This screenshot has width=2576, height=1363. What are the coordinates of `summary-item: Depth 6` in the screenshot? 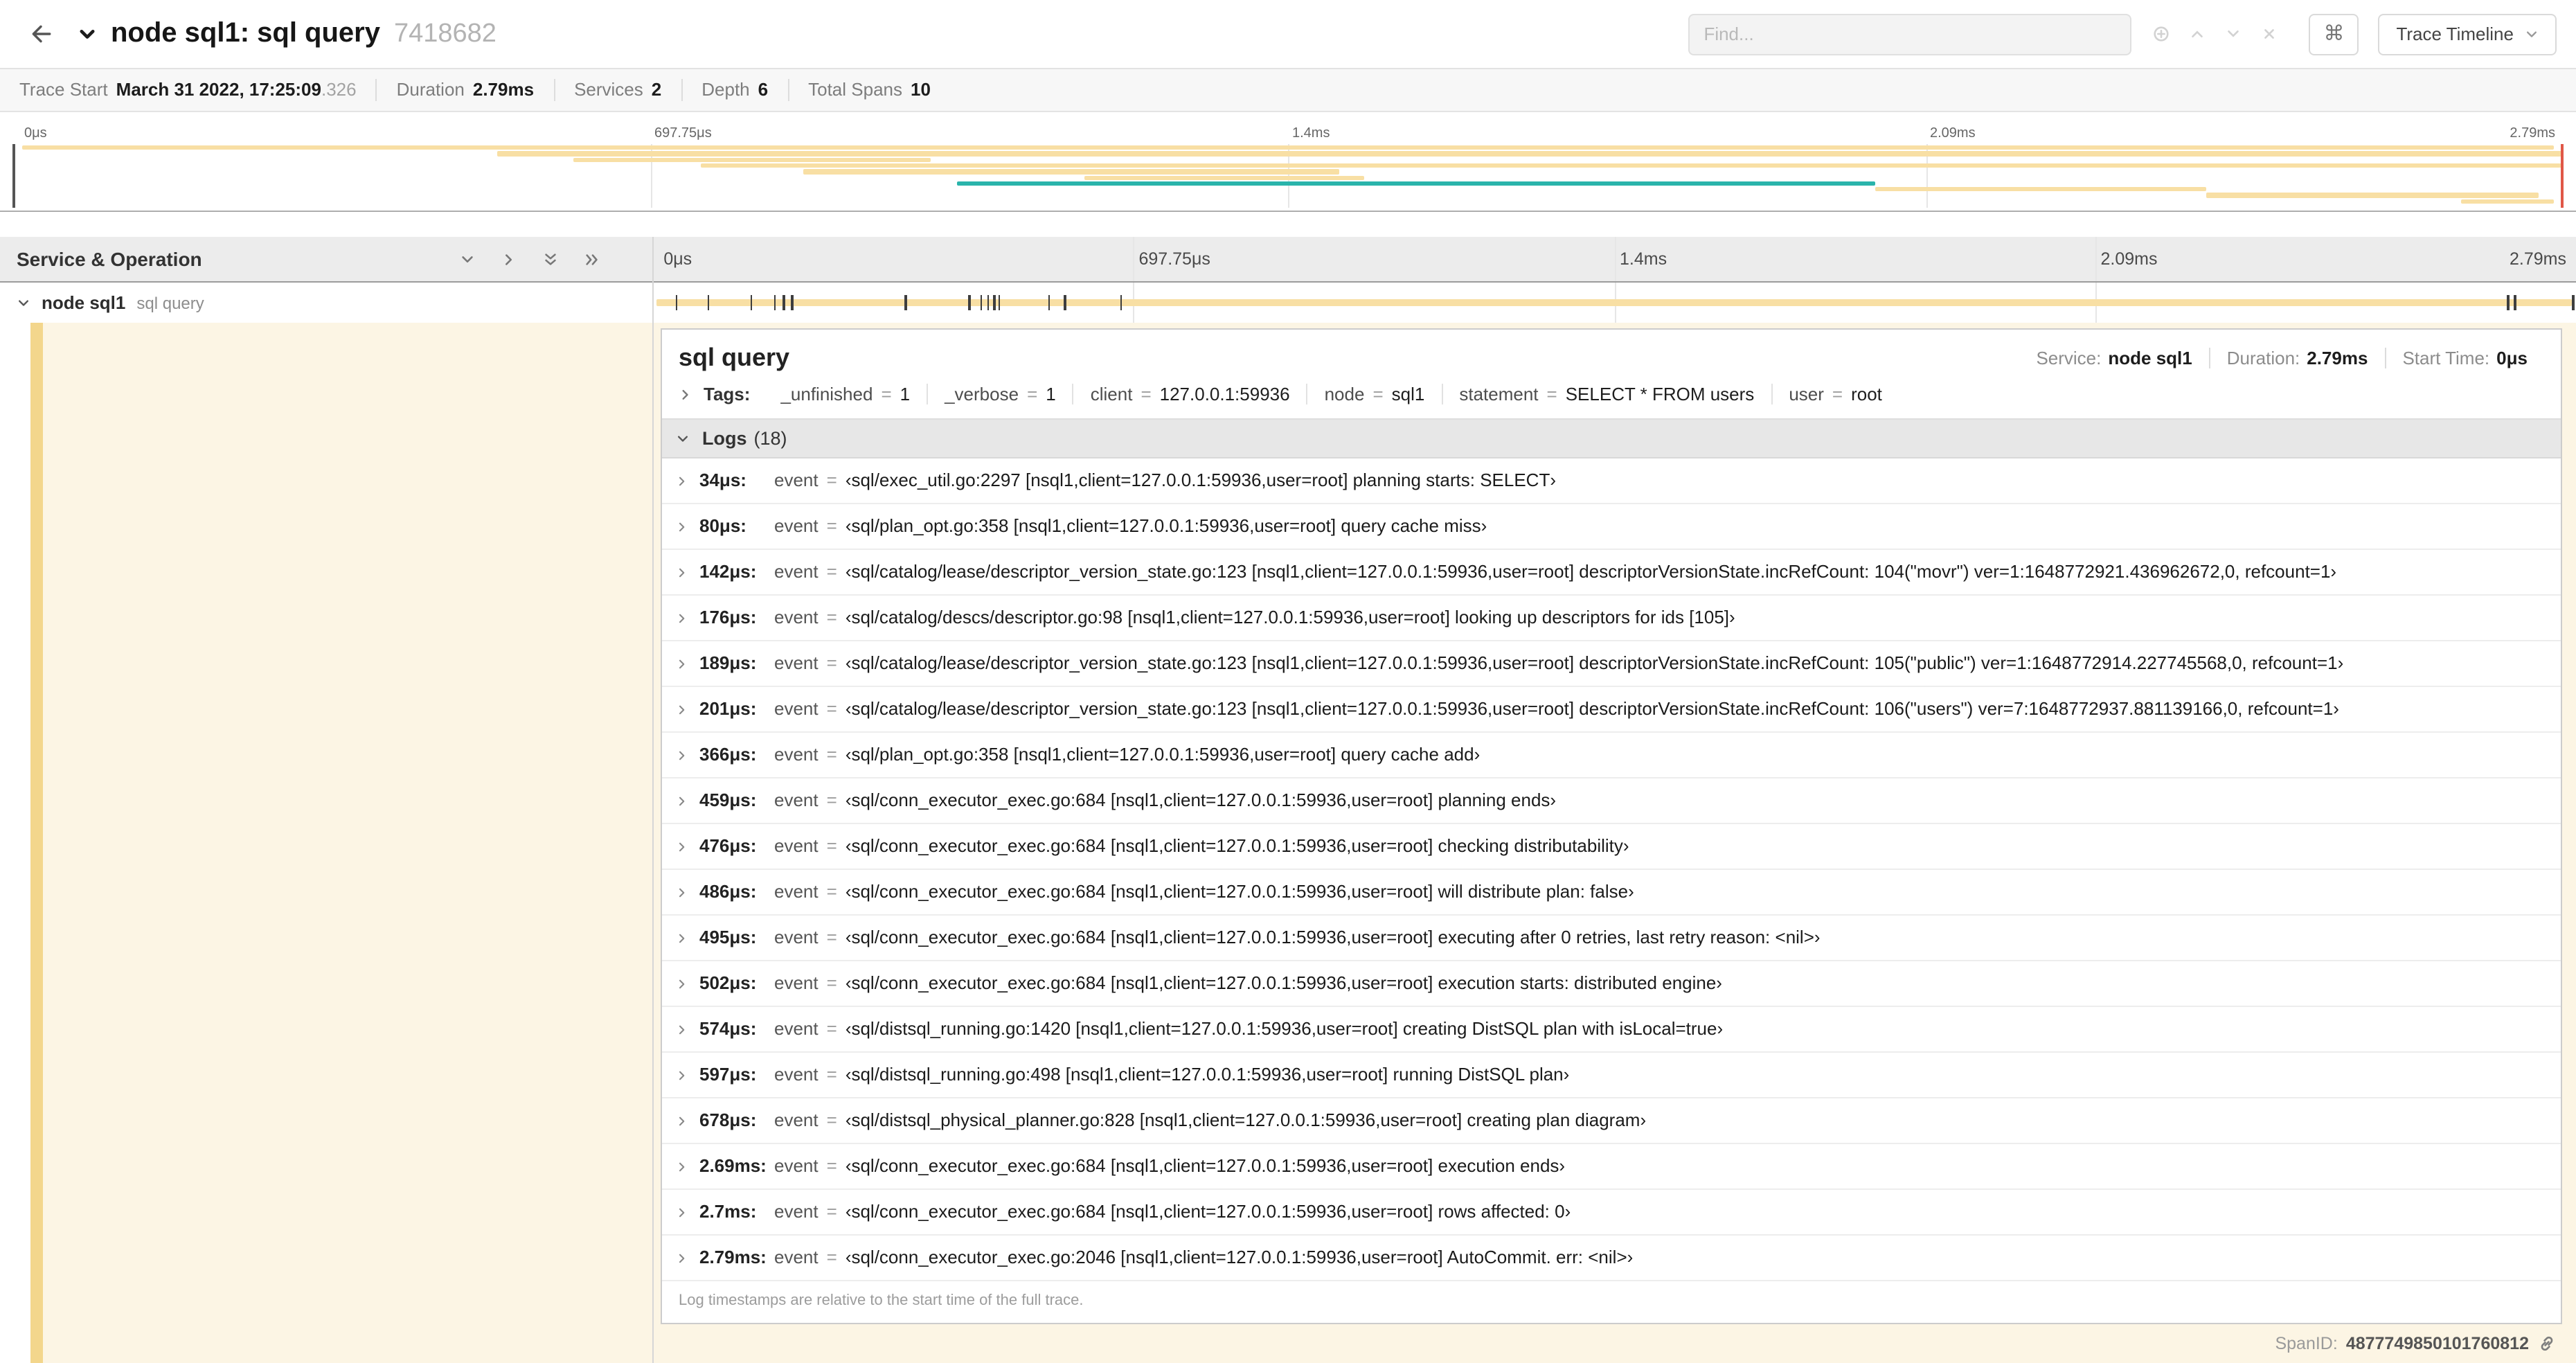 It's located at (734, 90).